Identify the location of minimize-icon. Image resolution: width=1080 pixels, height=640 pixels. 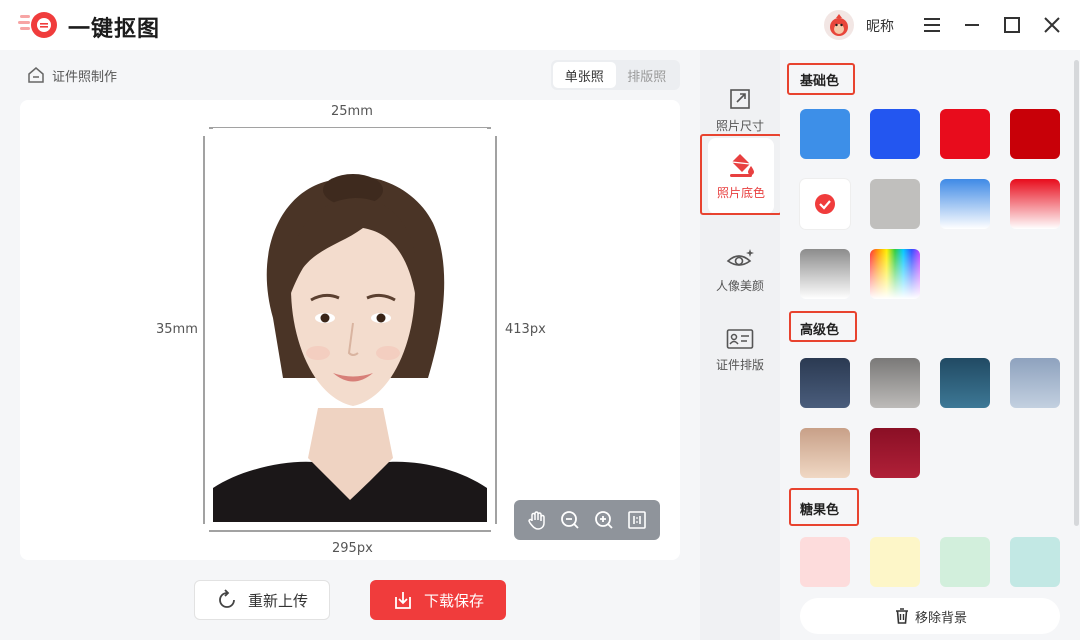
(972, 25).